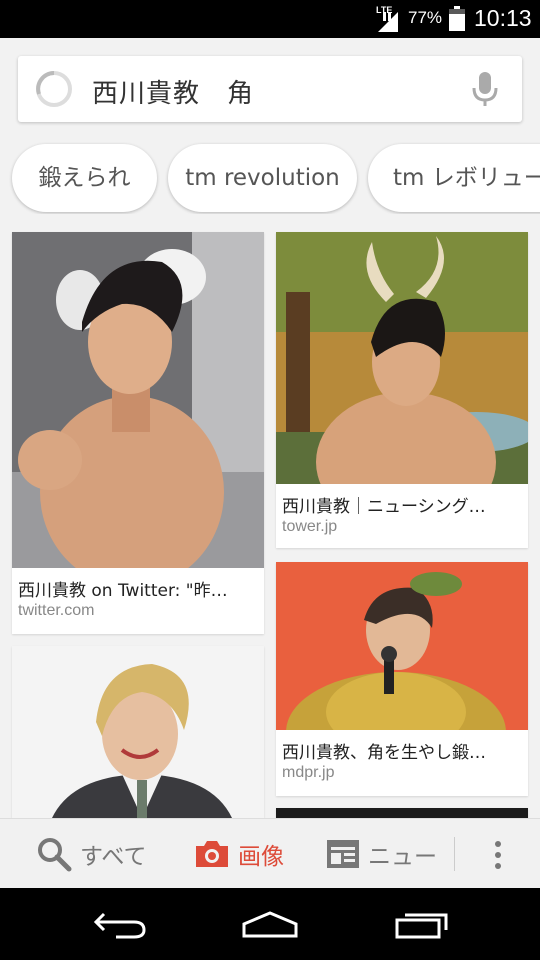 This screenshot has width=540, height=960. I want to click on recents-icon, so click(422, 925).